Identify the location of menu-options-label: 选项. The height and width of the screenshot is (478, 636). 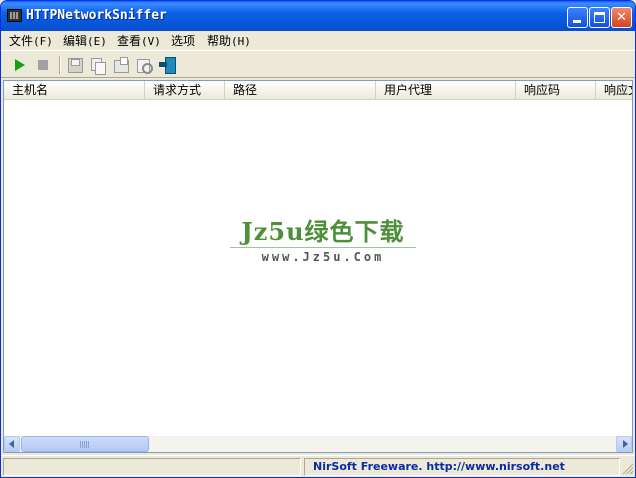
(183, 41).